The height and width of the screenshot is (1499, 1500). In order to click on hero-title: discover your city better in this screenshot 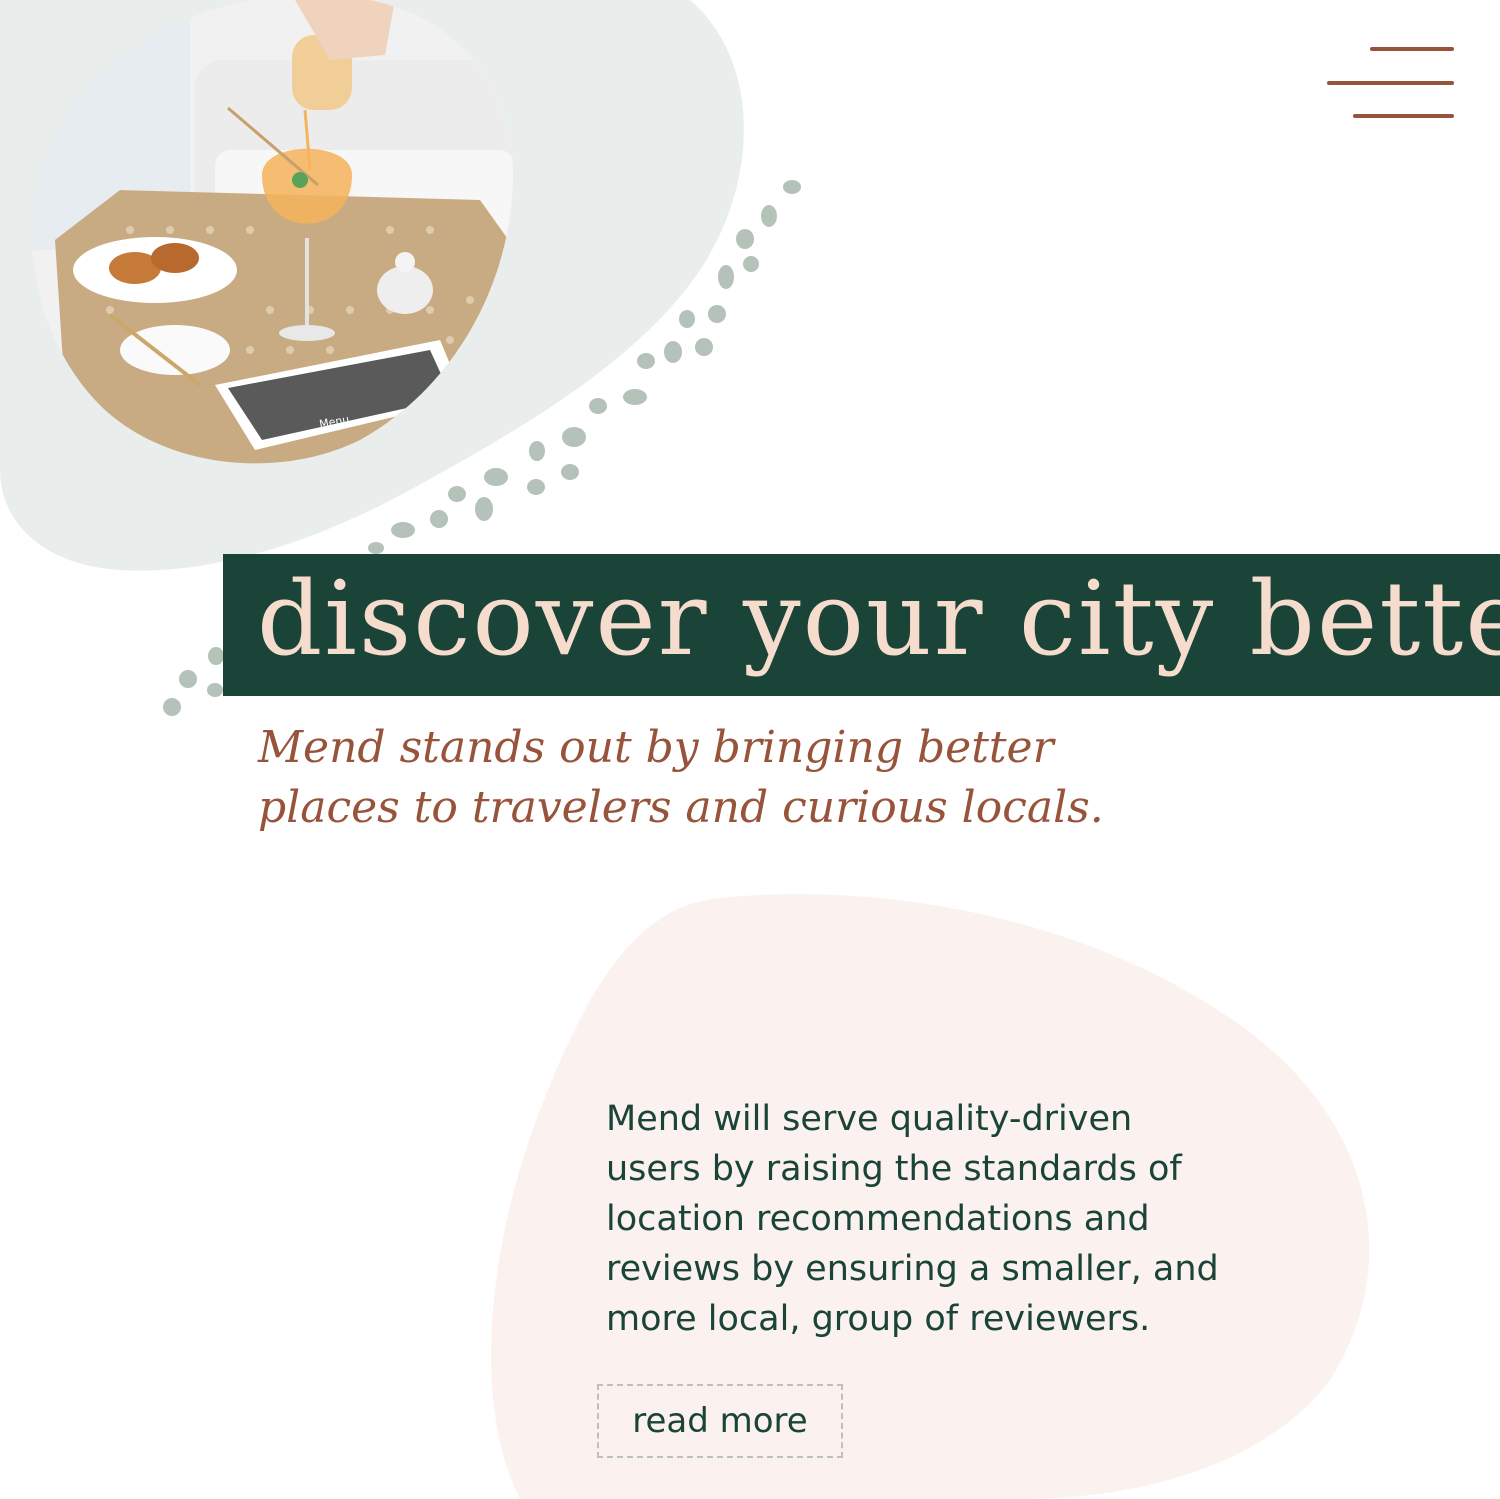, I will do `click(878, 619)`.